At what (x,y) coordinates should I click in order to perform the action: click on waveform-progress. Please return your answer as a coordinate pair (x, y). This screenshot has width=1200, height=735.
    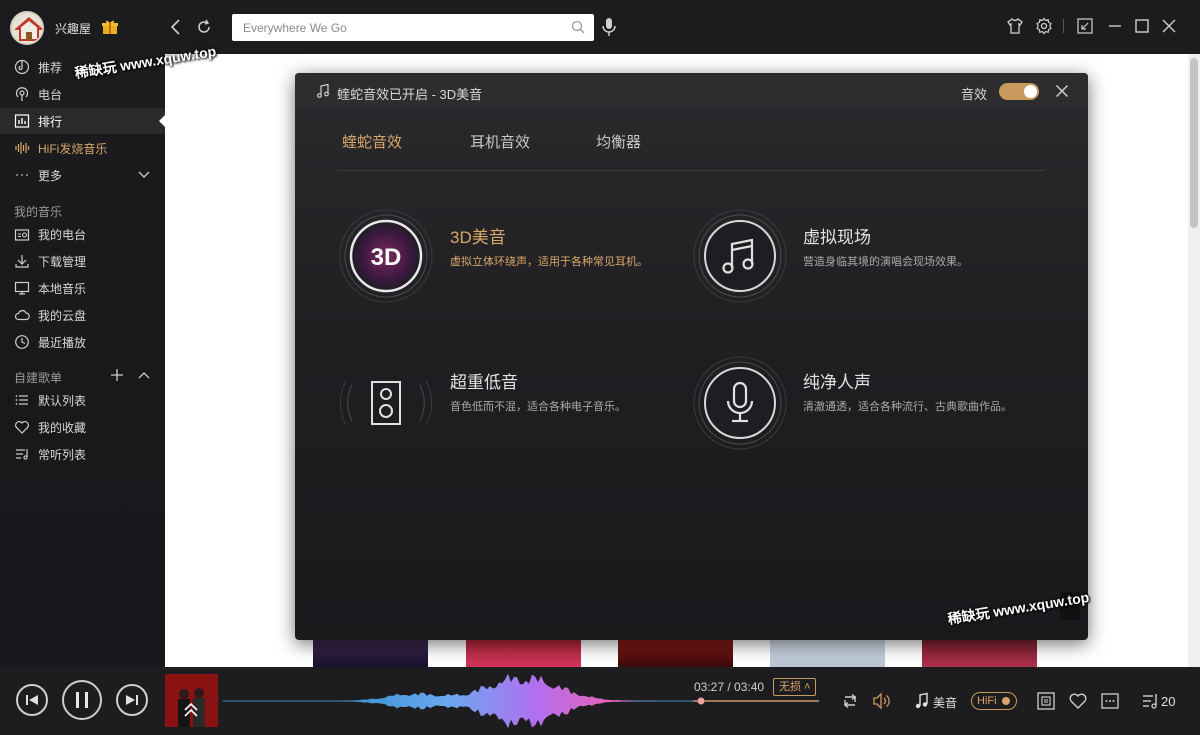
    Looking at the image, I should click on (521, 701).